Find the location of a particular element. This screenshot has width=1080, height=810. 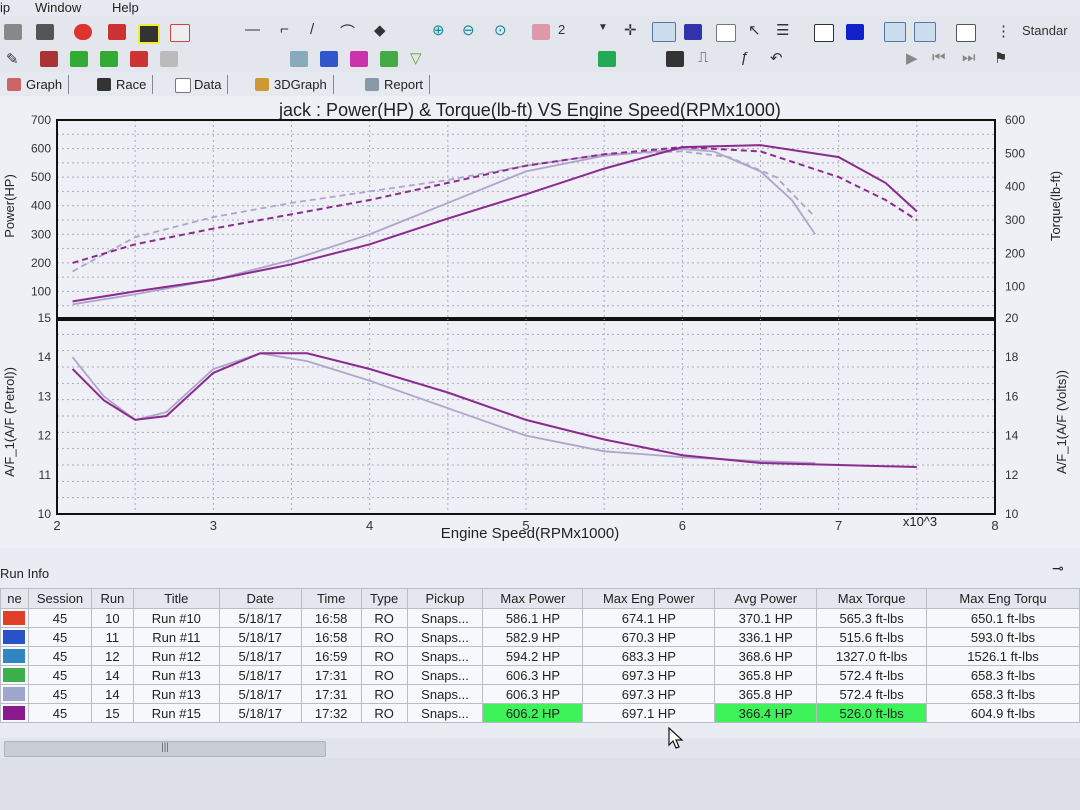

color-box is located at coordinates (14, 618).